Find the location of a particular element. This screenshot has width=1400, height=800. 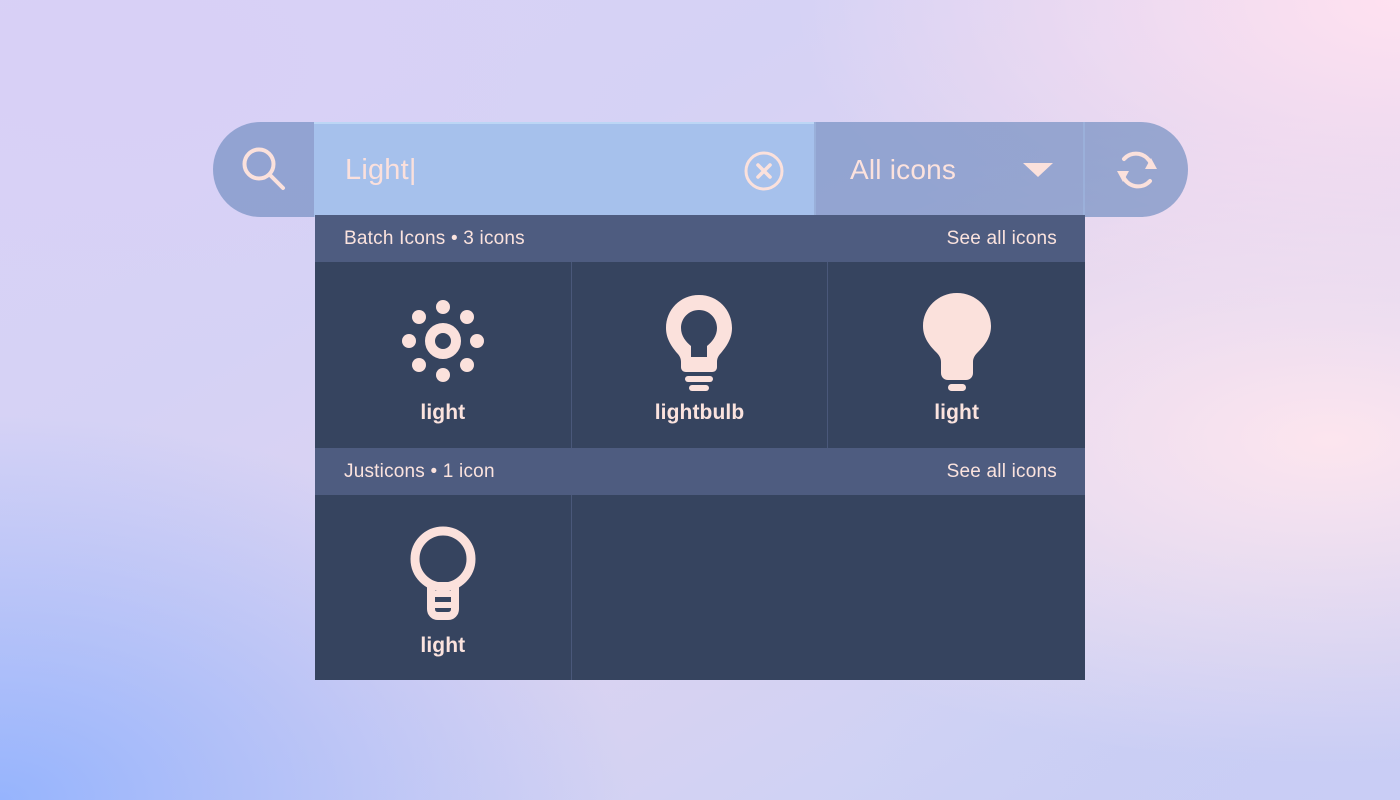

section-title: Batch Icons • 3 icons is located at coordinates (434, 238).